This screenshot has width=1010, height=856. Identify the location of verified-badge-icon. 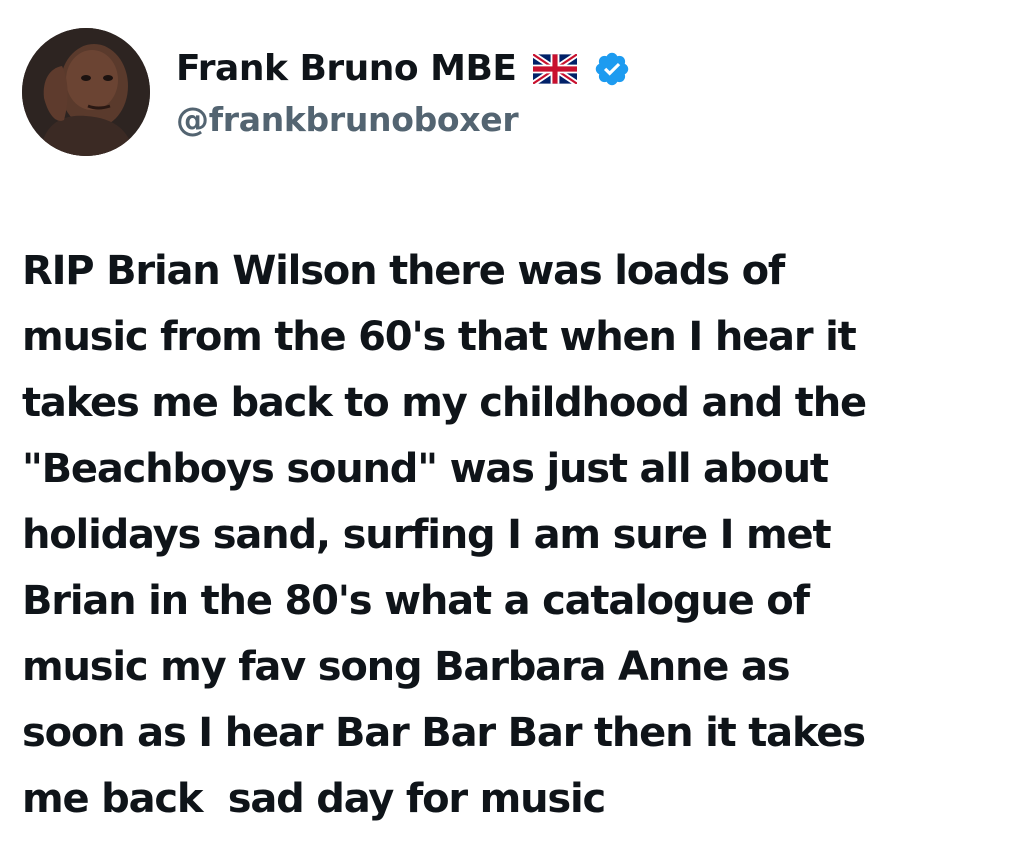
(612, 69).